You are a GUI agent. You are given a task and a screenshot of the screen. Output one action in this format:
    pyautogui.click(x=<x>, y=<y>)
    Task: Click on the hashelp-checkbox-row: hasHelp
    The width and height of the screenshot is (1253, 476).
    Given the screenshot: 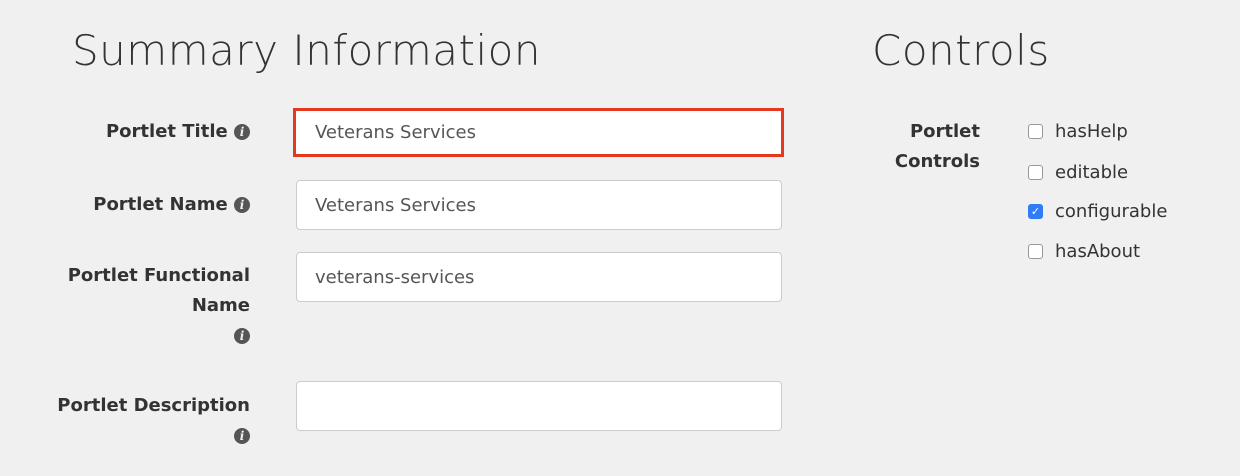 What is the action you would take?
    pyautogui.click(x=1078, y=131)
    